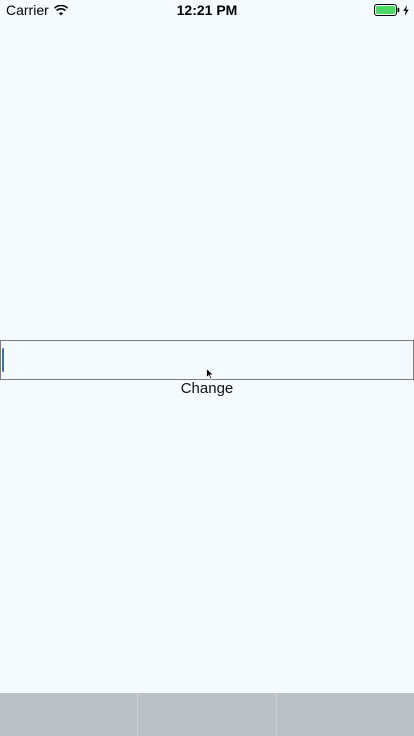 The width and height of the screenshot is (414, 736). I want to click on battery-group, so click(391, 10).